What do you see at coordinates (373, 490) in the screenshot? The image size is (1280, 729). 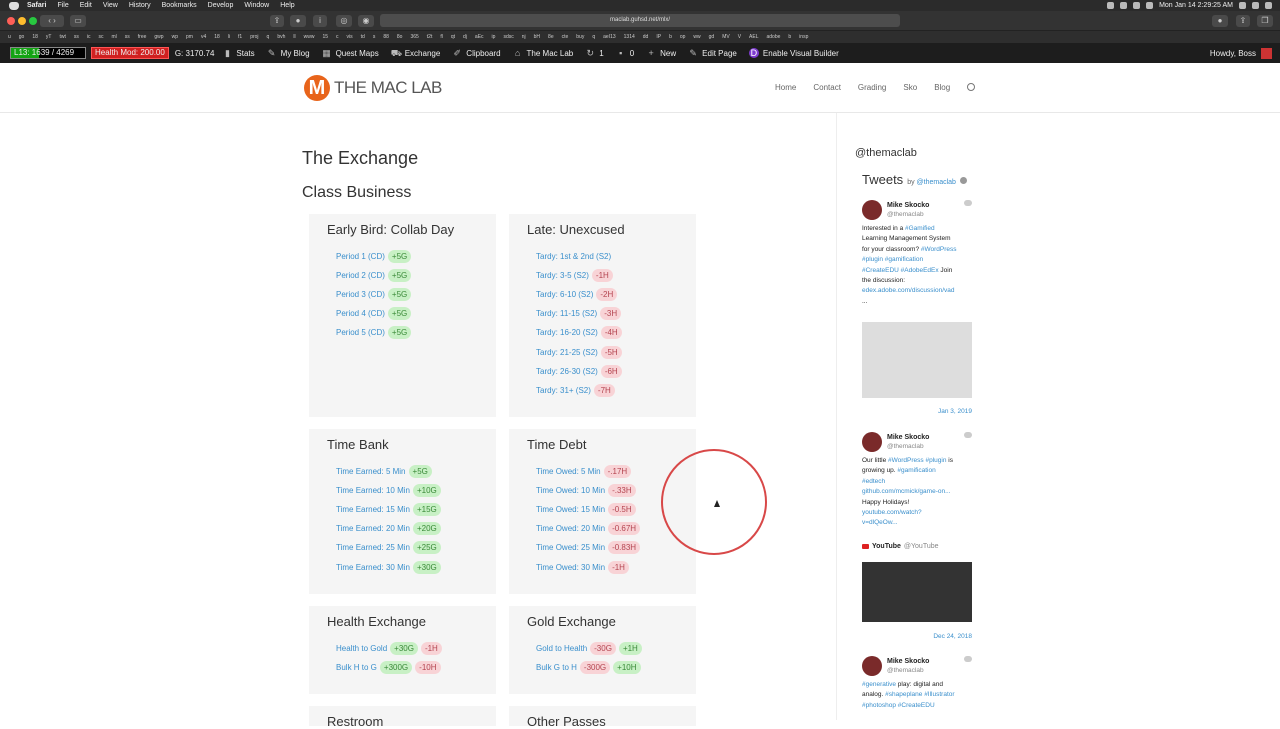 I see `exchange-link: Time Earned: 10 Min` at bounding box center [373, 490].